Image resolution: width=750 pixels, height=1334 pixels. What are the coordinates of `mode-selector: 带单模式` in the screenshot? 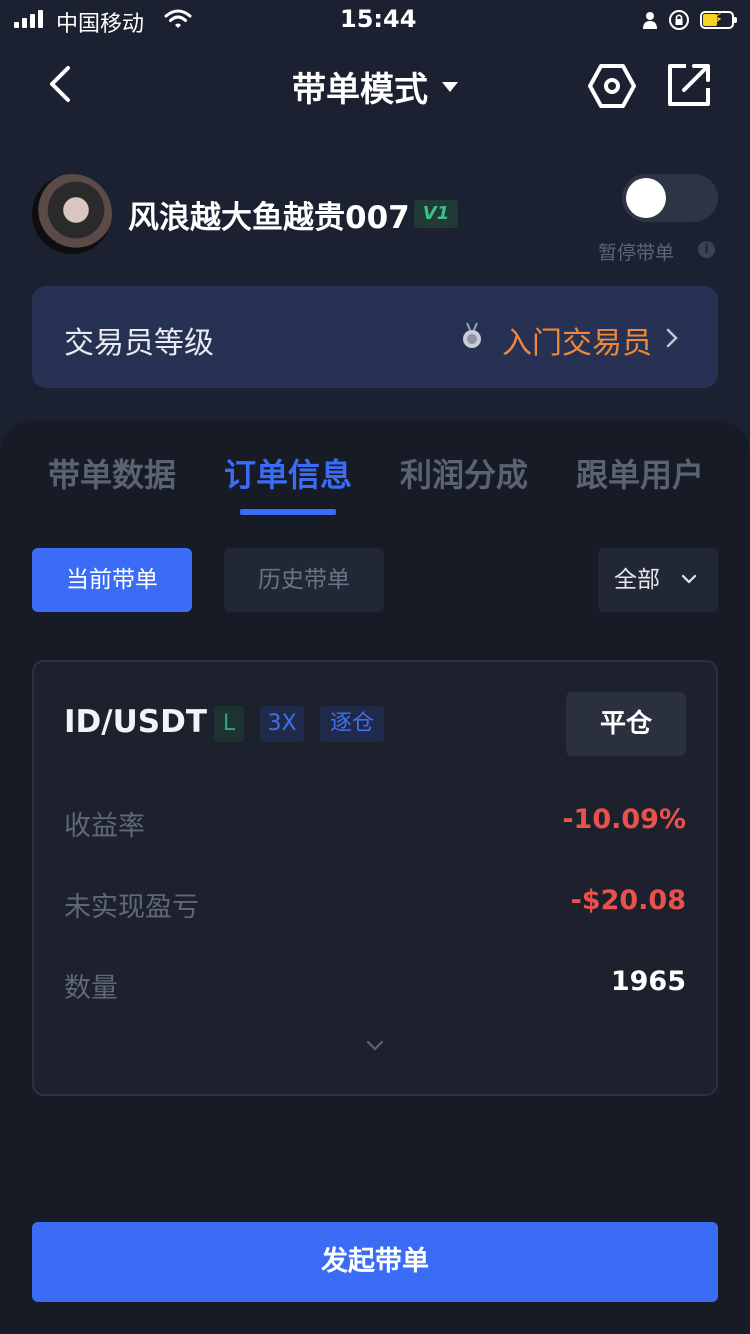 It's located at (375, 86).